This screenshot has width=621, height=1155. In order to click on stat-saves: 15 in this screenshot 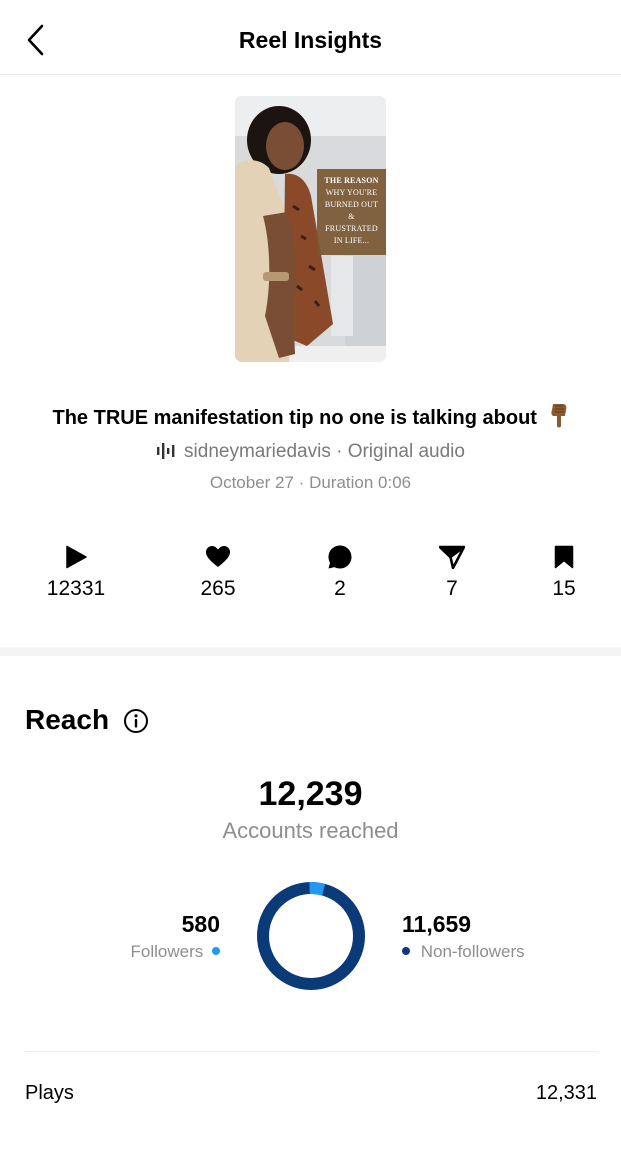, I will do `click(562, 571)`.